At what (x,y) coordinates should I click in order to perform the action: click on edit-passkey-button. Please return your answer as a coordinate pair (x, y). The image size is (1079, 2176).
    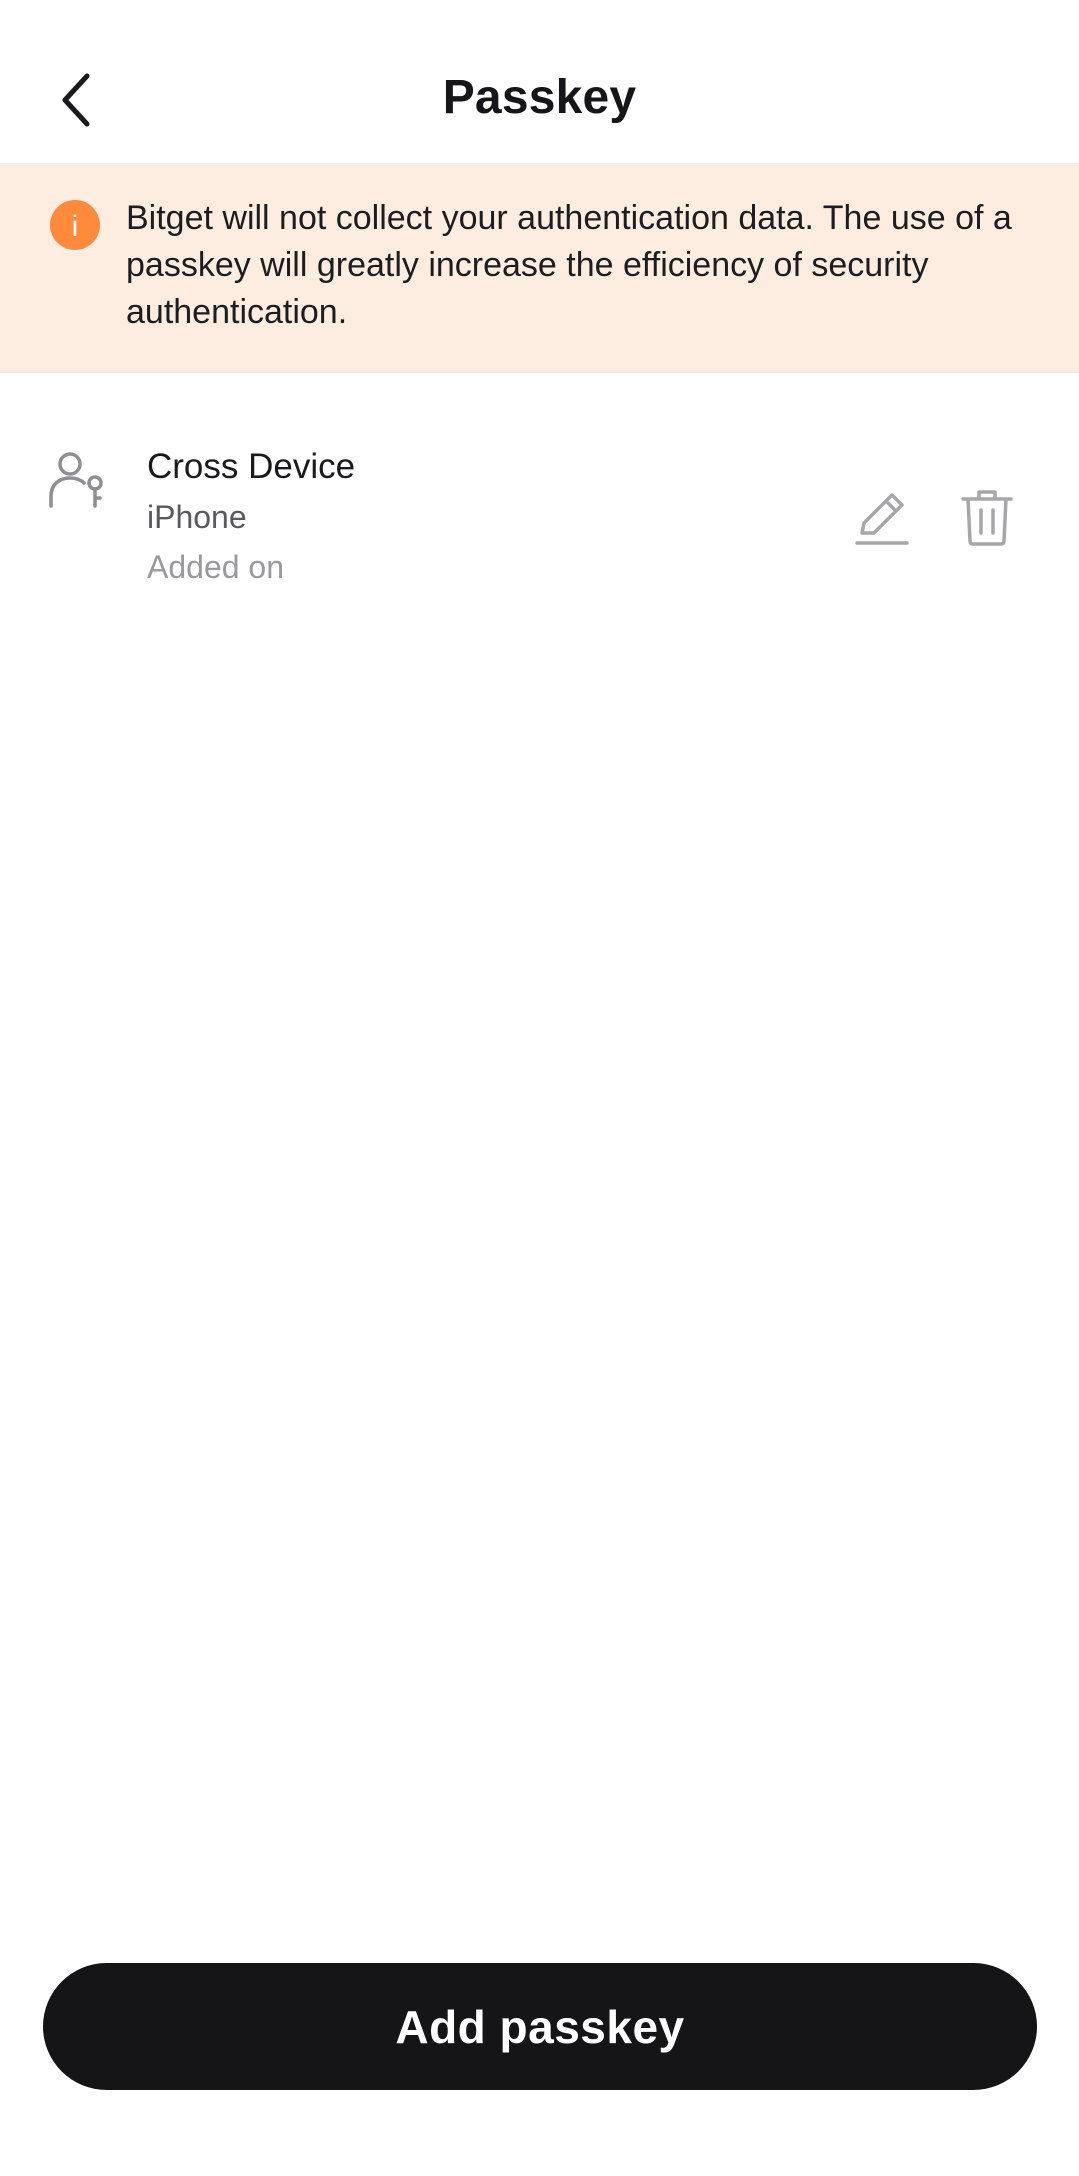
    Looking at the image, I should click on (882, 517).